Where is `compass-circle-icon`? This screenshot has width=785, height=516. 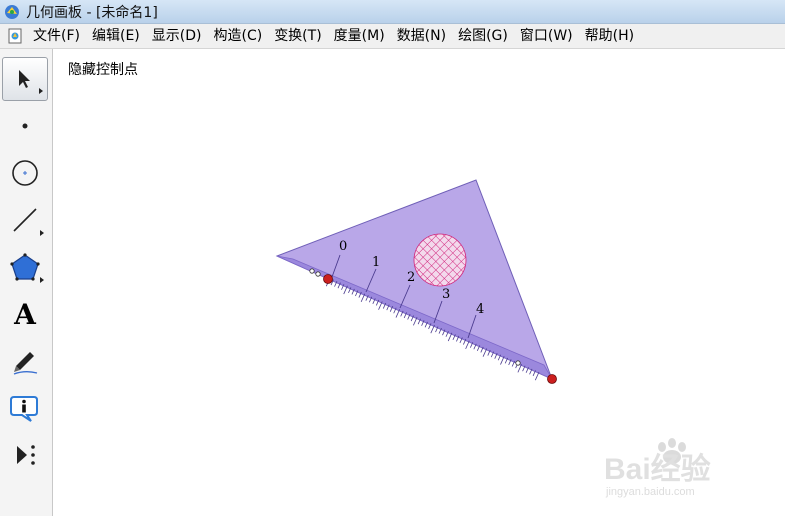
compass-circle-icon is located at coordinates (25, 173).